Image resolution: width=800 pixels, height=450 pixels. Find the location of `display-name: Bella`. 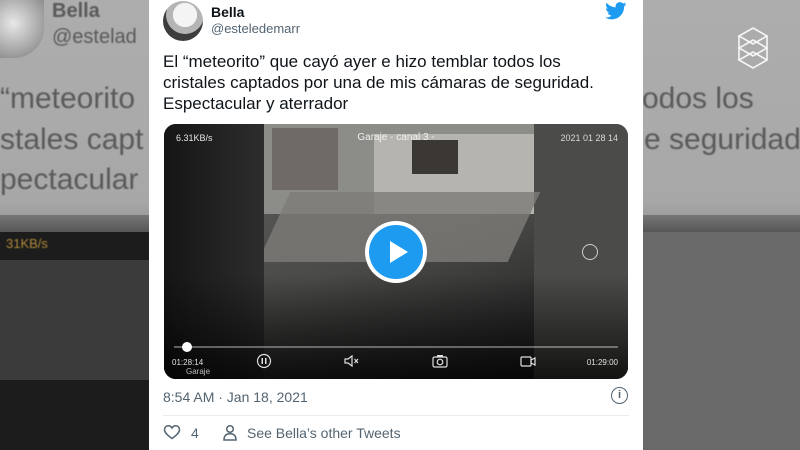

display-name: Bella is located at coordinates (227, 12).